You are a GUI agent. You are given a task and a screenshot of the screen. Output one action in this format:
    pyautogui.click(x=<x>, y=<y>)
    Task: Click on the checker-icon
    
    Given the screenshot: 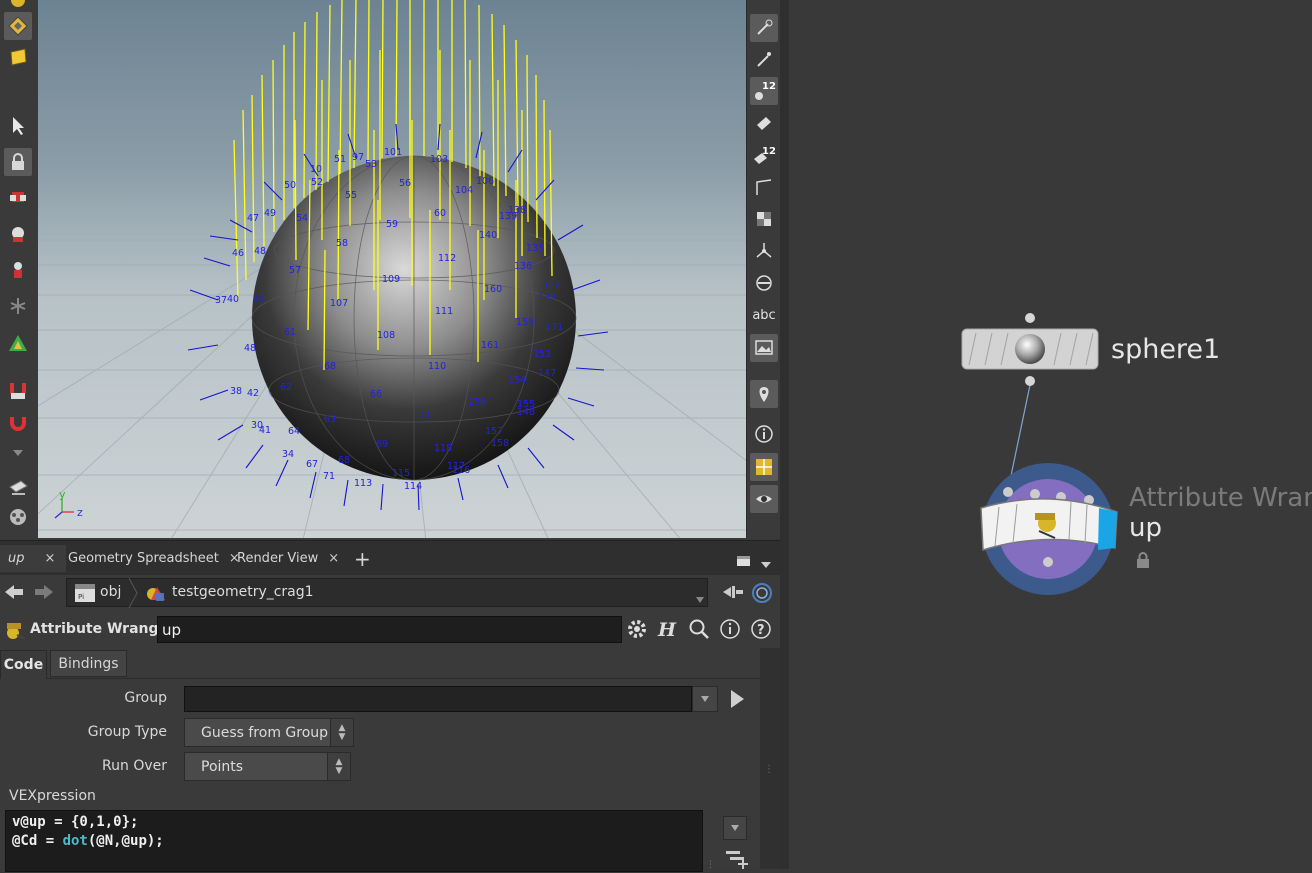 What is the action you would take?
    pyautogui.click(x=764, y=219)
    